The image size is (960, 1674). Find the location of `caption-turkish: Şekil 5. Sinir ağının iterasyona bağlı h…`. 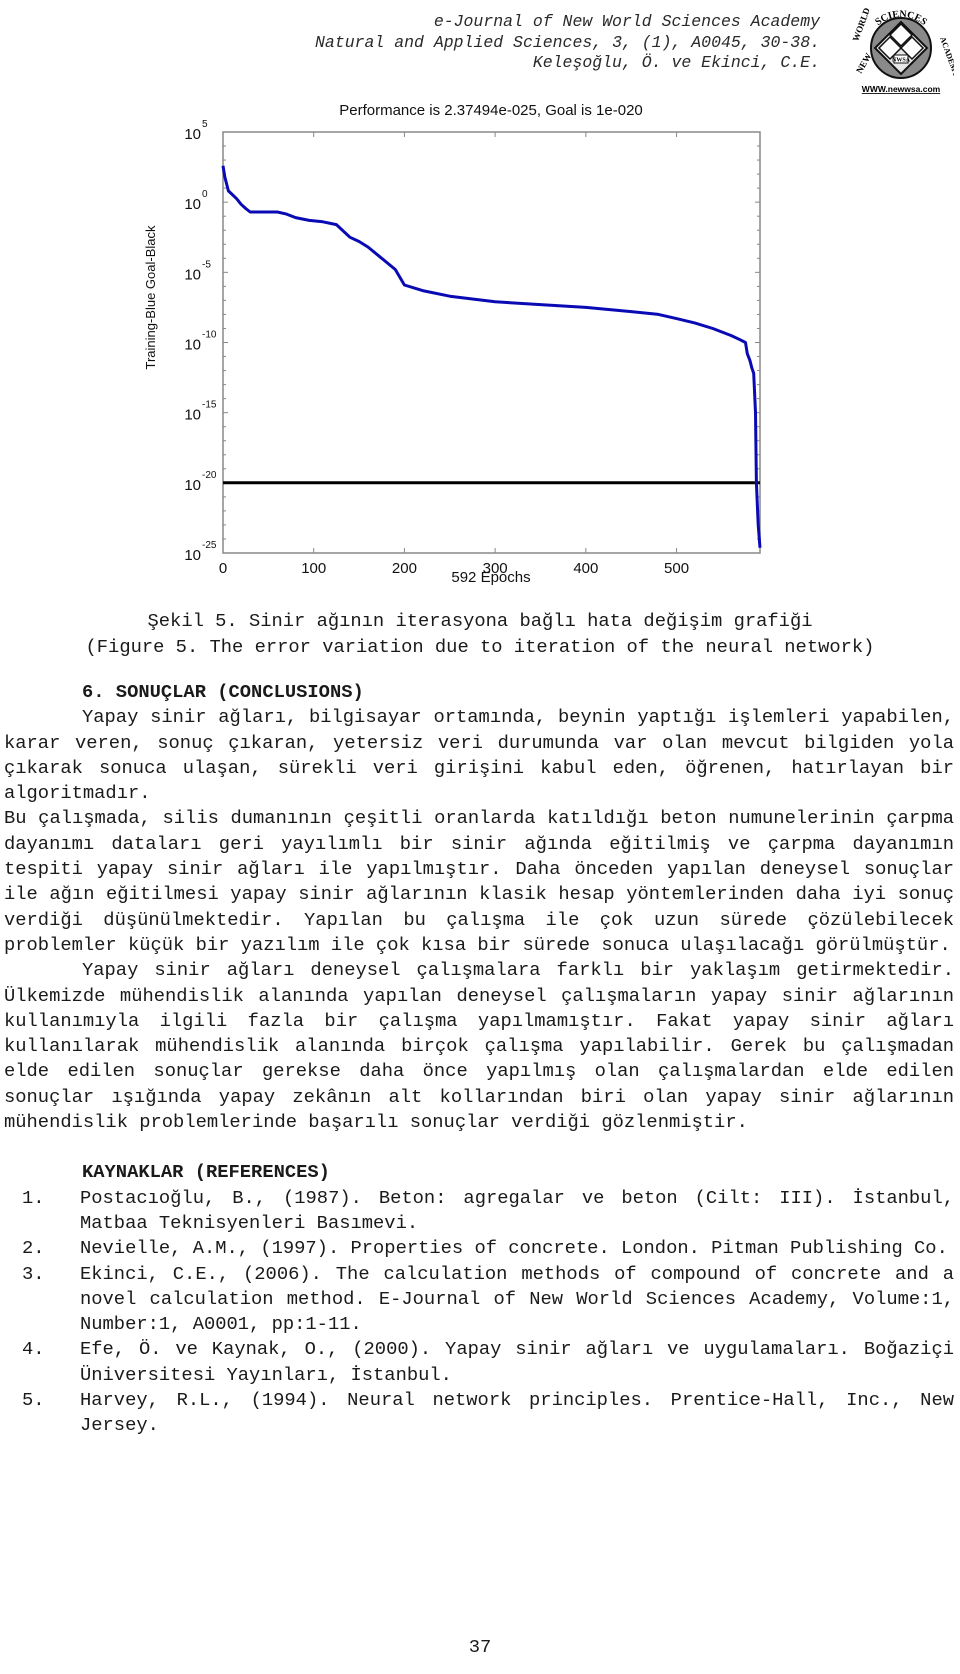

caption-turkish: Şekil 5. Sinir ağının iterasyona bağlı h… is located at coordinates (480, 621).